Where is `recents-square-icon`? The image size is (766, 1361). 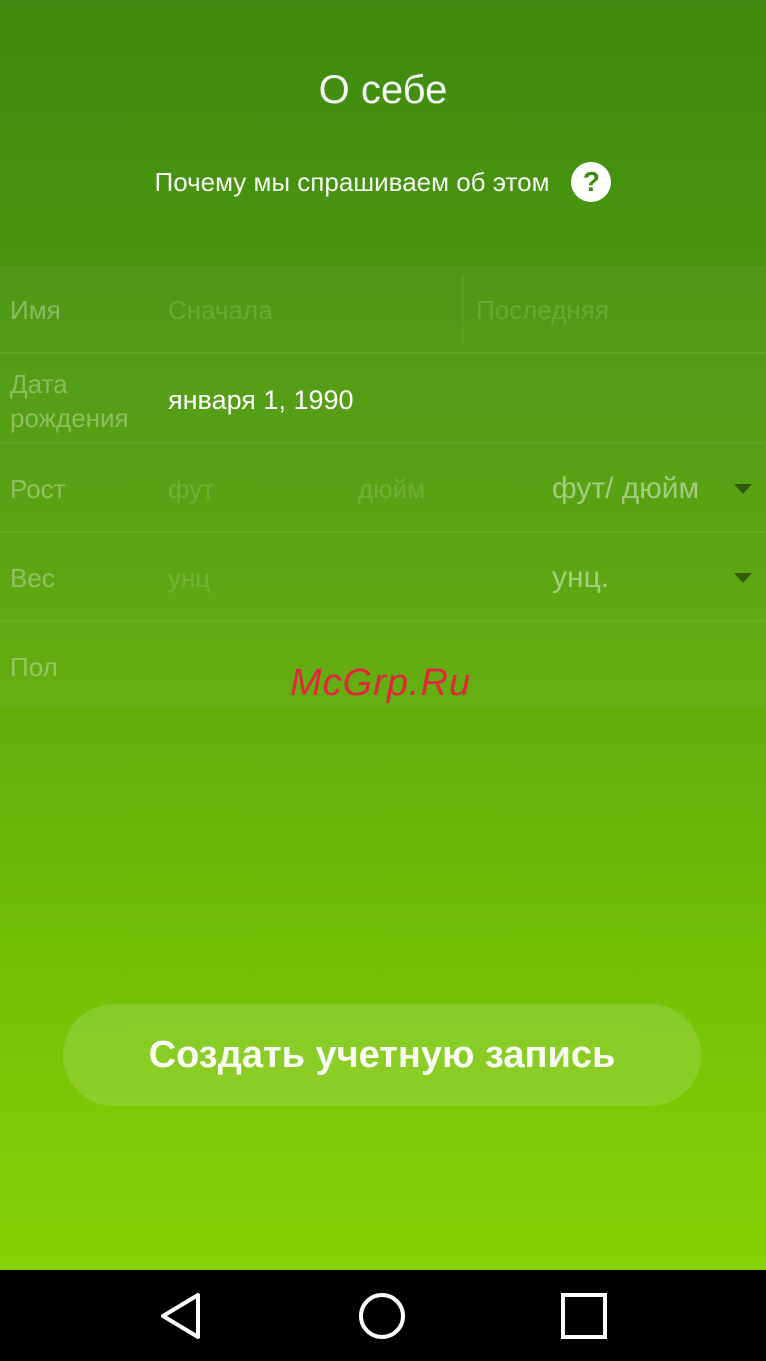
recents-square-icon is located at coordinates (584, 1315).